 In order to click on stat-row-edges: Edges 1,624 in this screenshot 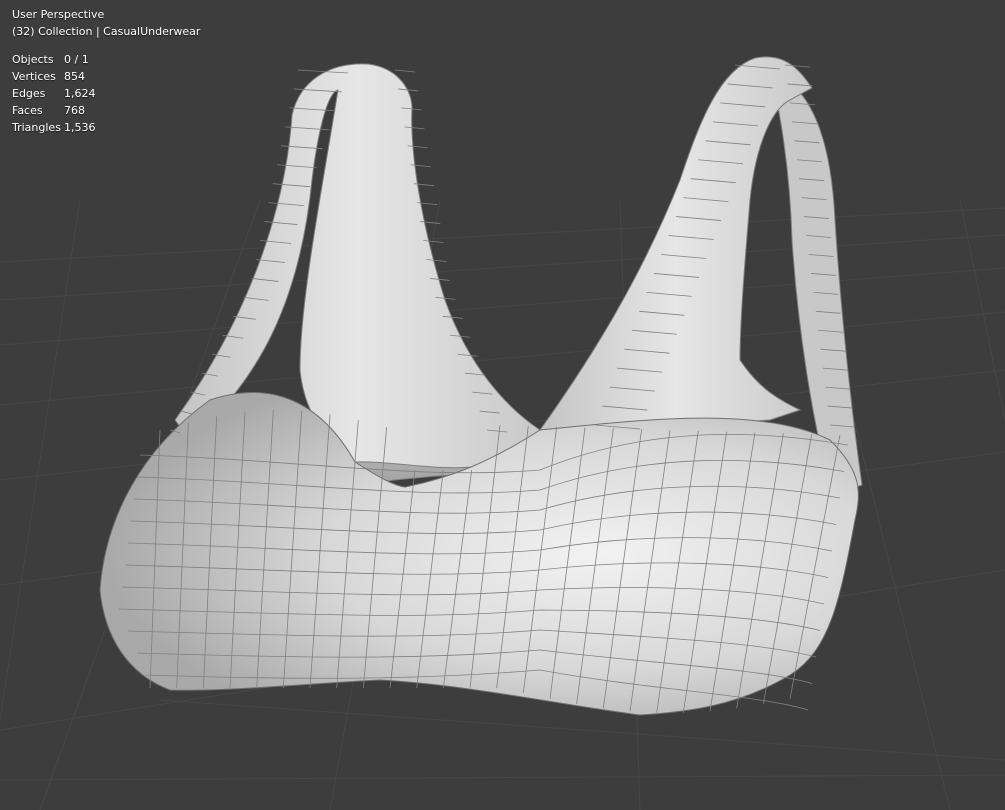, I will do `click(54, 93)`.